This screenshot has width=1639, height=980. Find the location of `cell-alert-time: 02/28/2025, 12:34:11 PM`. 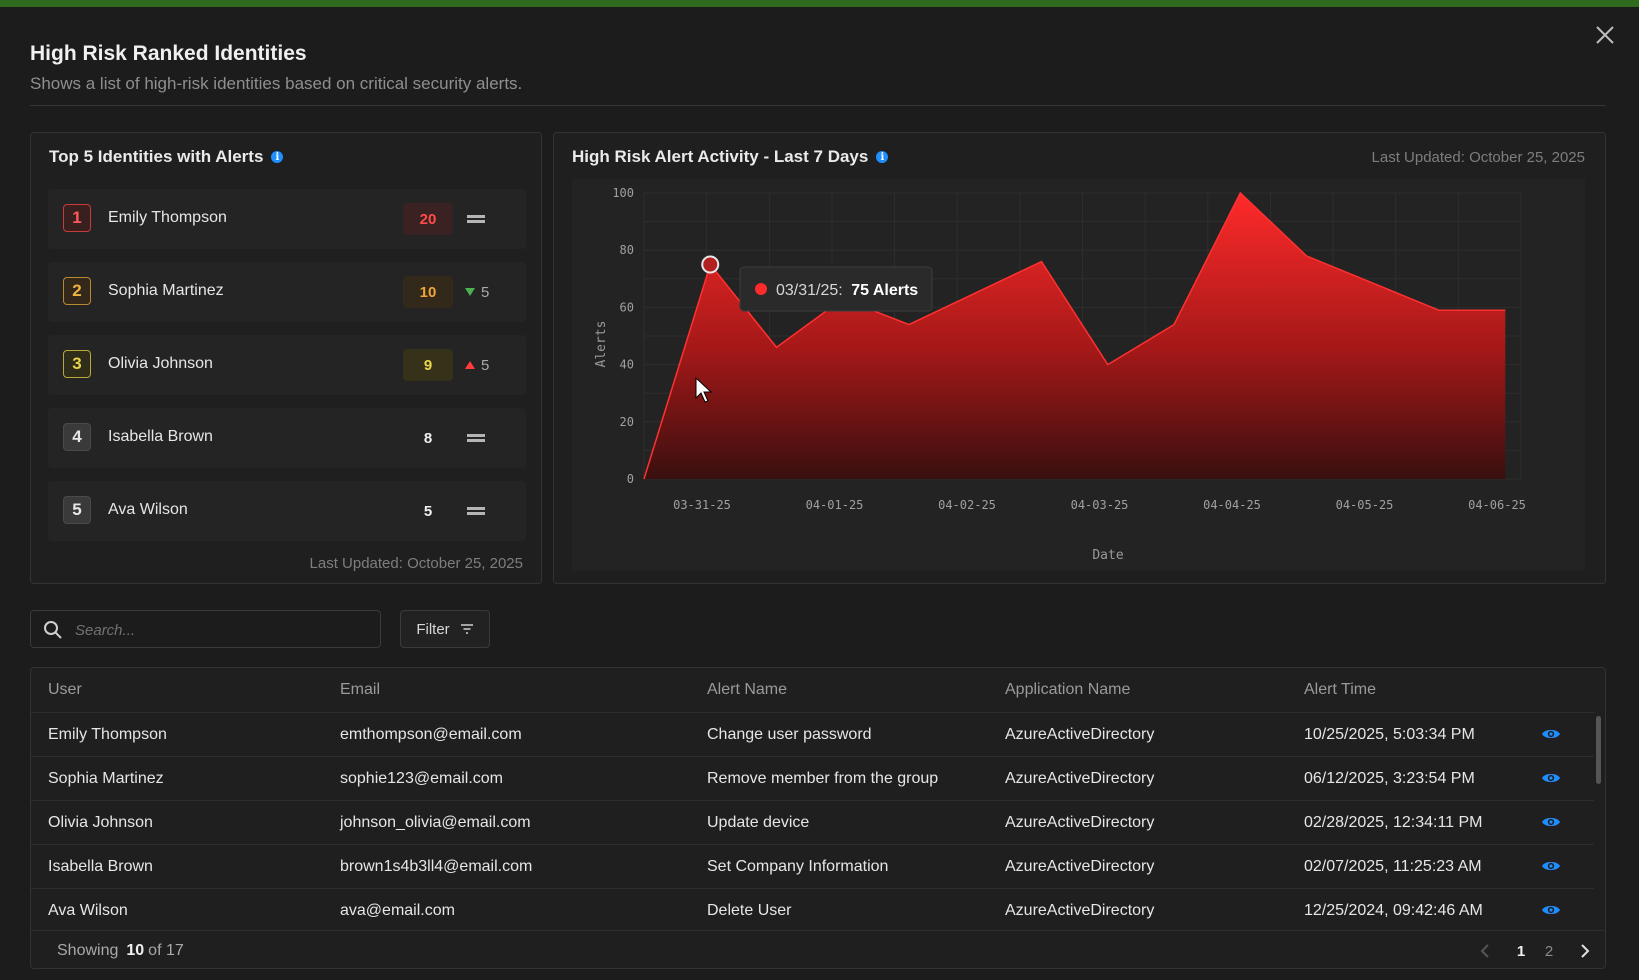

cell-alert-time: 02/28/2025, 12:34:11 PM is located at coordinates (1393, 822).